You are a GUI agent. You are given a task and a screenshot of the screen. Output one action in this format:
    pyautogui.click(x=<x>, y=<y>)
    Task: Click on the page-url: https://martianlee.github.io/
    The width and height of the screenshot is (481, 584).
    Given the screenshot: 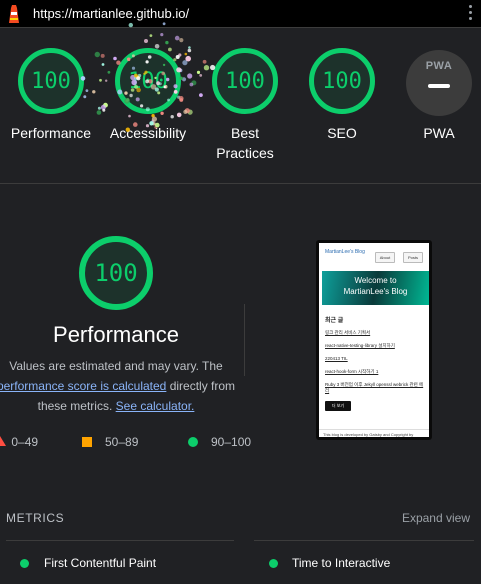 What is the action you would take?
    pyautogui.click(x=111, y=13)
    